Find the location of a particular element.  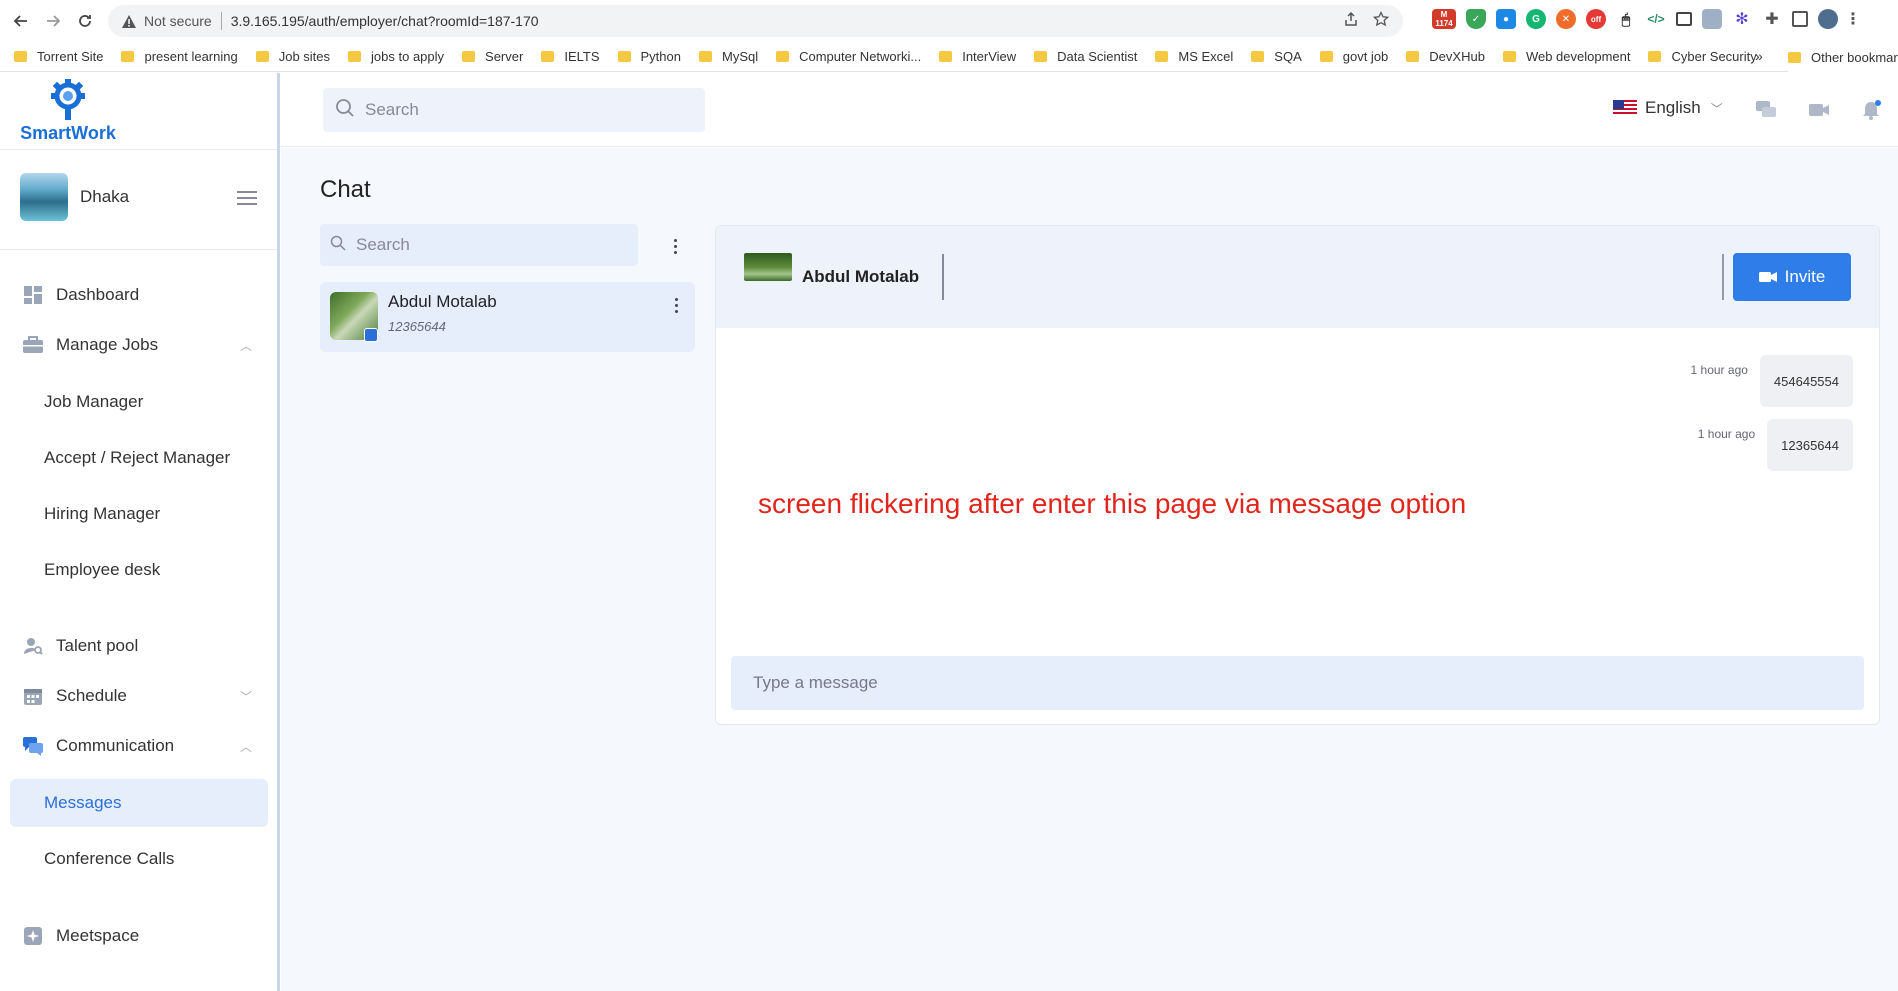

chevron-down-icon: ﹀ is located at coordinates (1716, 108).